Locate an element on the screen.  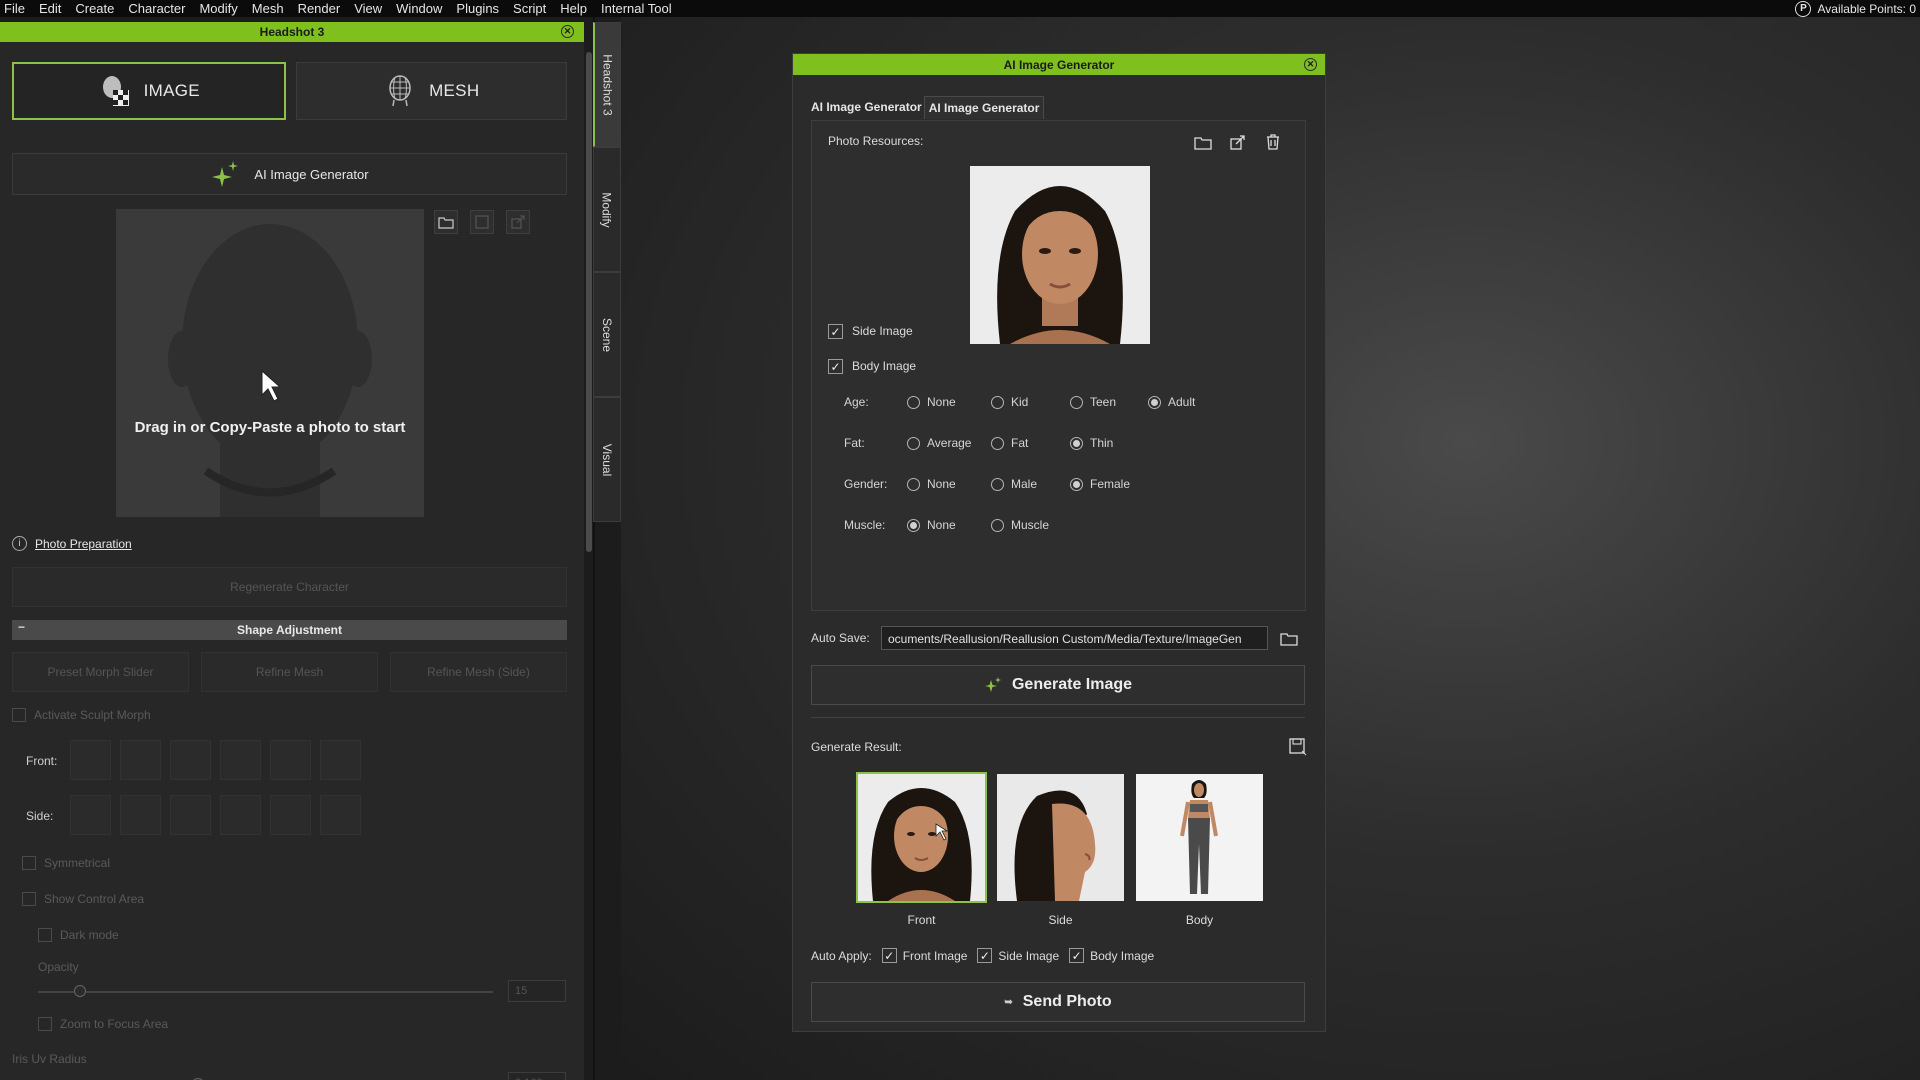
result-side-label: Side is located at coordinates (1060, 920).